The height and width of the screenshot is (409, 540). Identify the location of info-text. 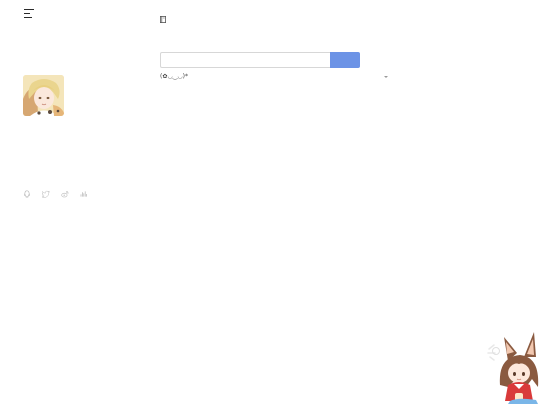
(275, 121).